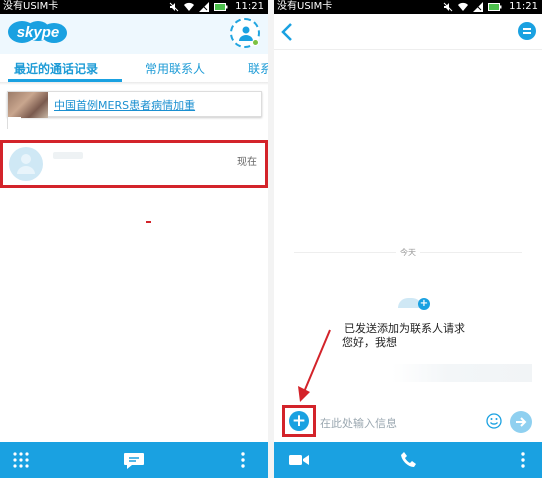 This screenshot has width=542, height=478. Describe the element at coordinates (247, 162) in the screenshot. I see `conversation-time: 现在` at that location.